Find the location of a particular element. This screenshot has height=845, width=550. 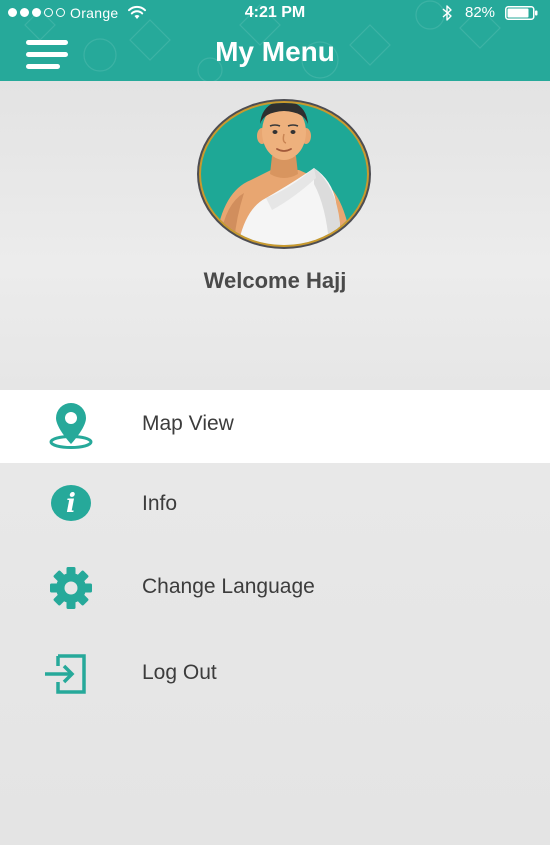

status-bar: Orange 4:21 PM 82% is located at coordinates (275, 14).